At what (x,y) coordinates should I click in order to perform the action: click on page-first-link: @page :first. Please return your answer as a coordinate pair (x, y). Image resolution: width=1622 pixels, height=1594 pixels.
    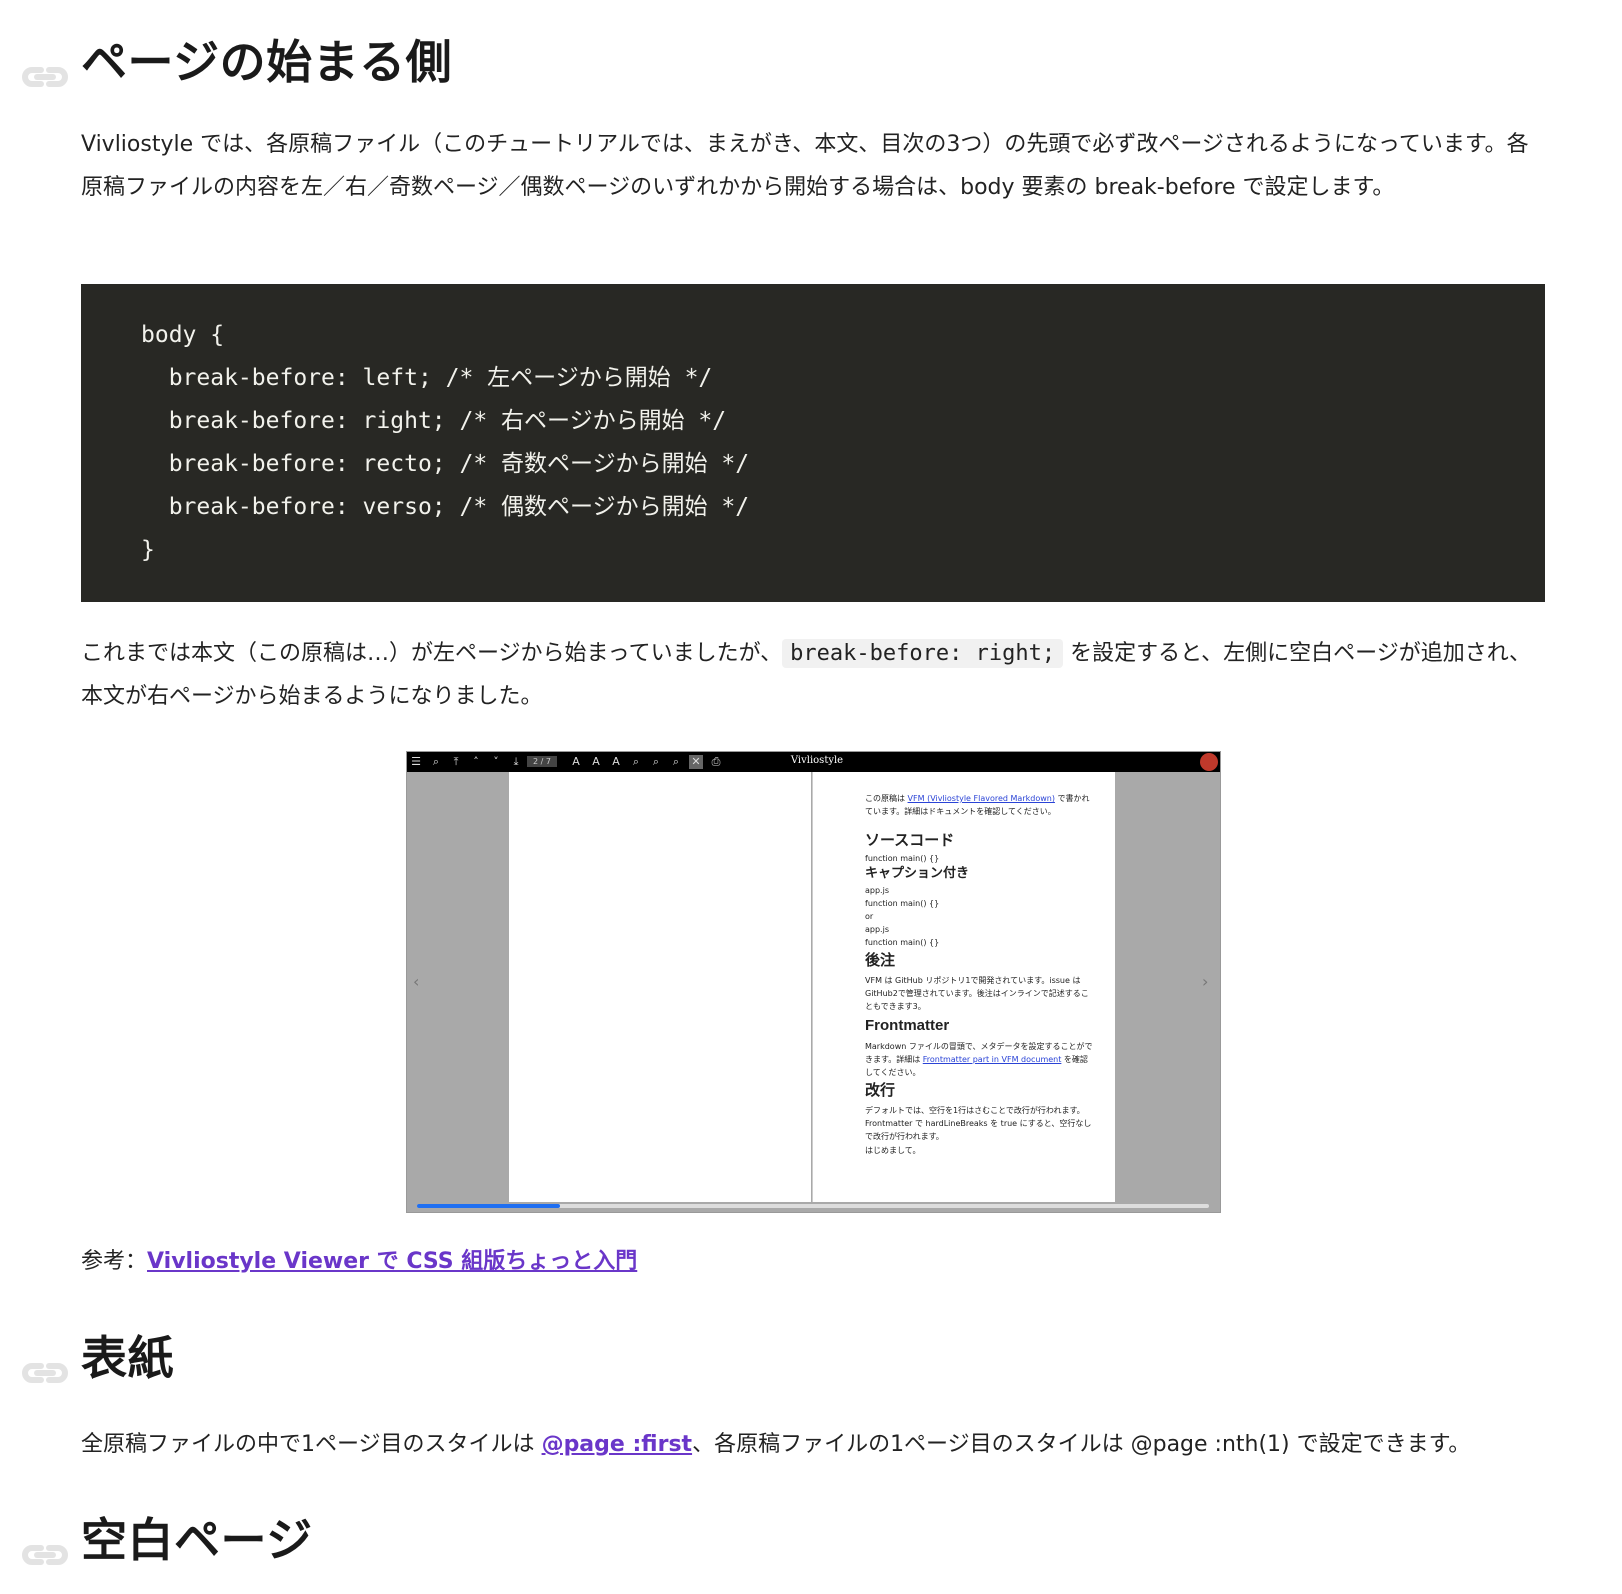
    Looking at the image, I should click on (617, 1444).